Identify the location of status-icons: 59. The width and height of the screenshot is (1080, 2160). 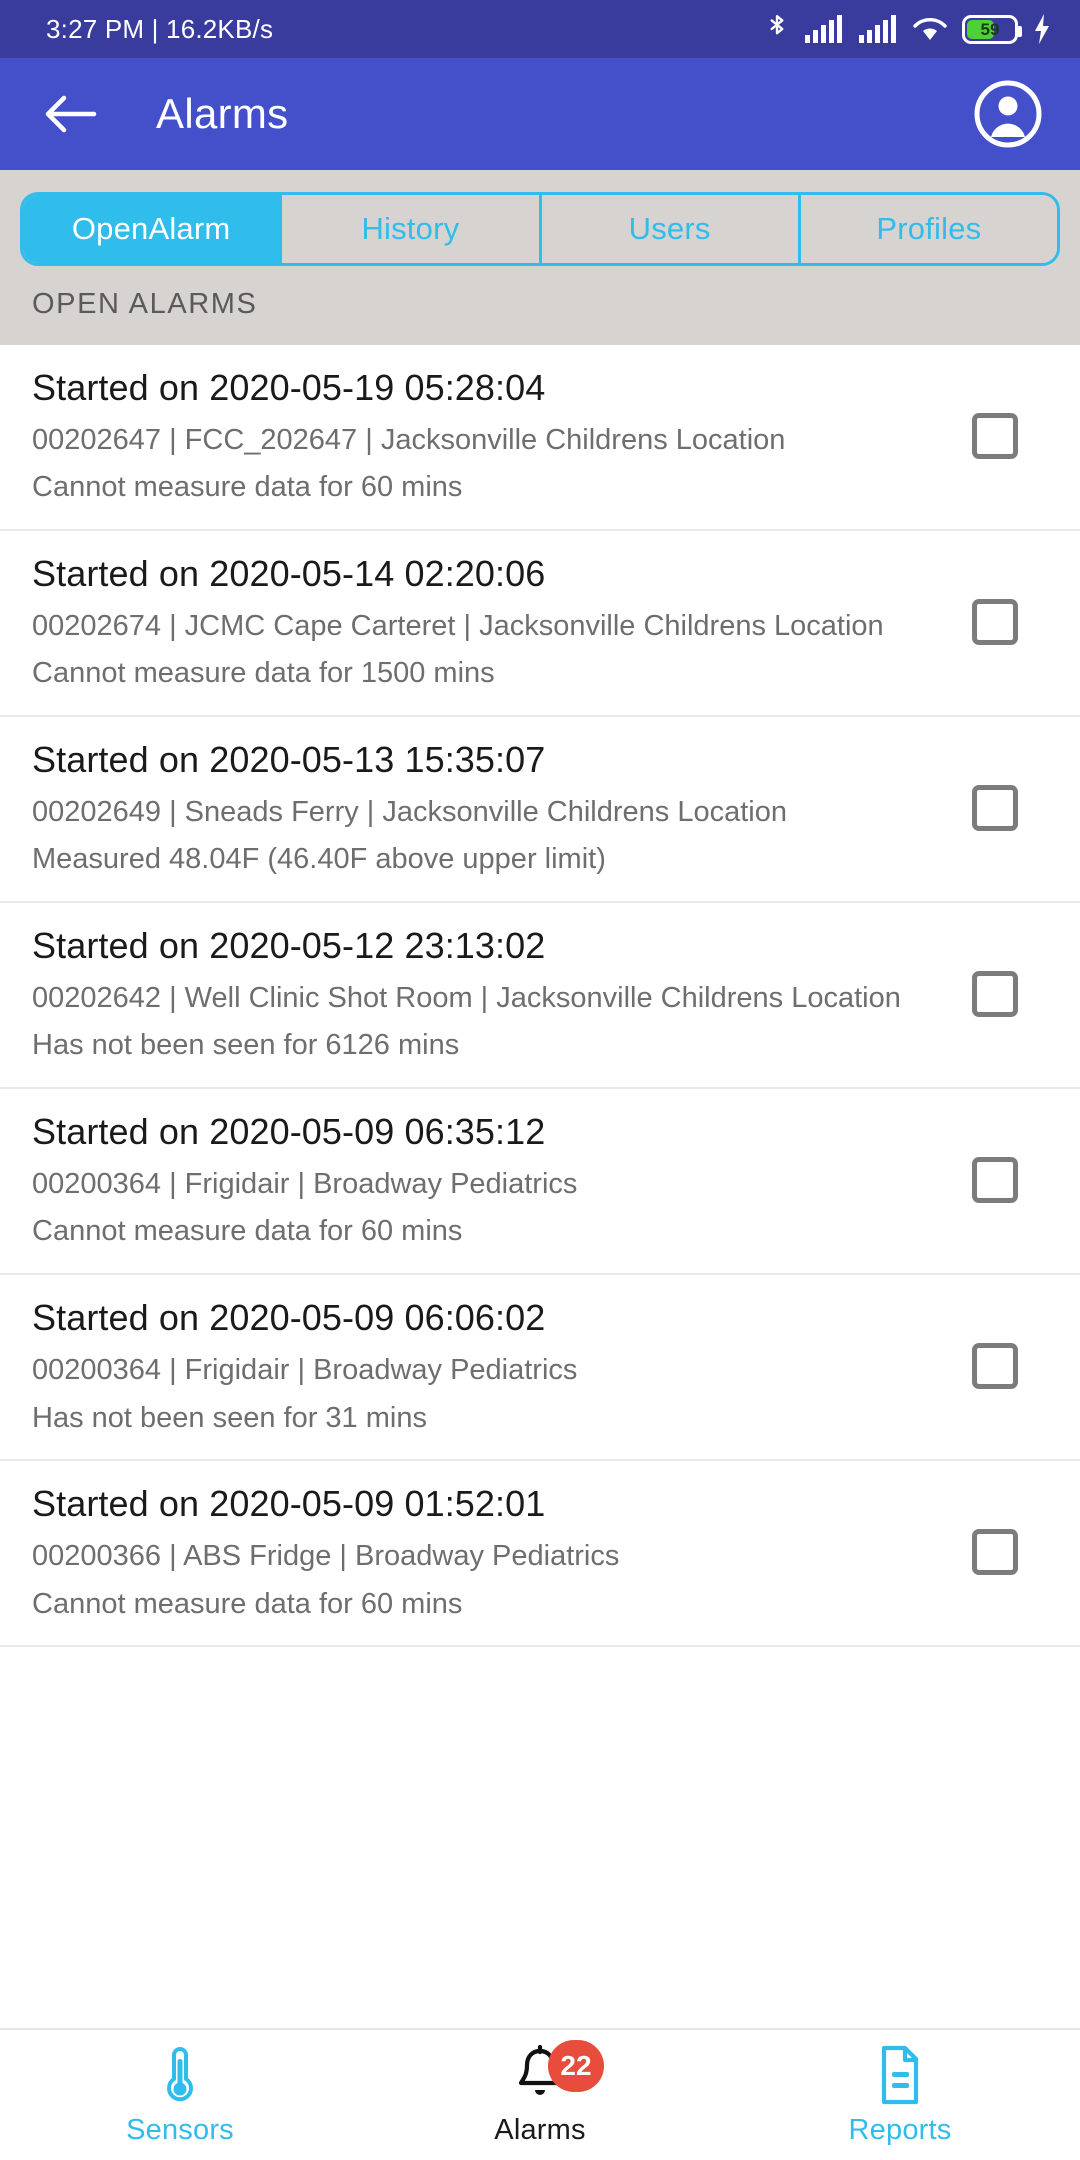
(908, 29).